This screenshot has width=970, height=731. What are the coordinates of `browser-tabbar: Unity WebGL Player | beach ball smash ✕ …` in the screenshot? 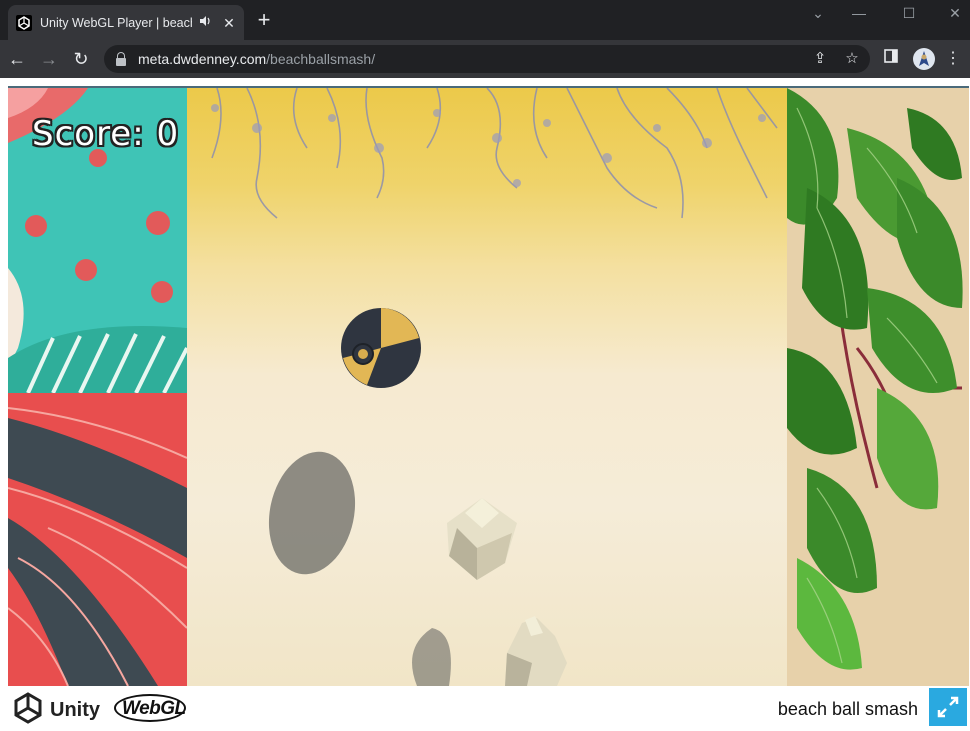 It's located at (485, 20).